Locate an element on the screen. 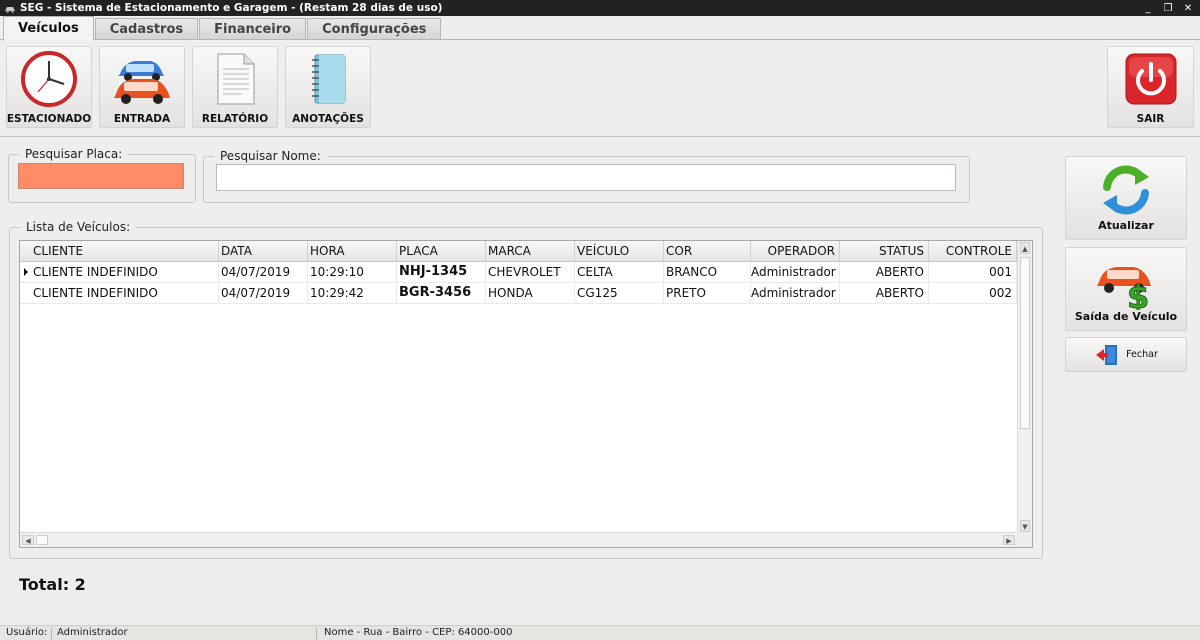  relatorio-button: RELATÓRIO is located at coordinates (235, 87).